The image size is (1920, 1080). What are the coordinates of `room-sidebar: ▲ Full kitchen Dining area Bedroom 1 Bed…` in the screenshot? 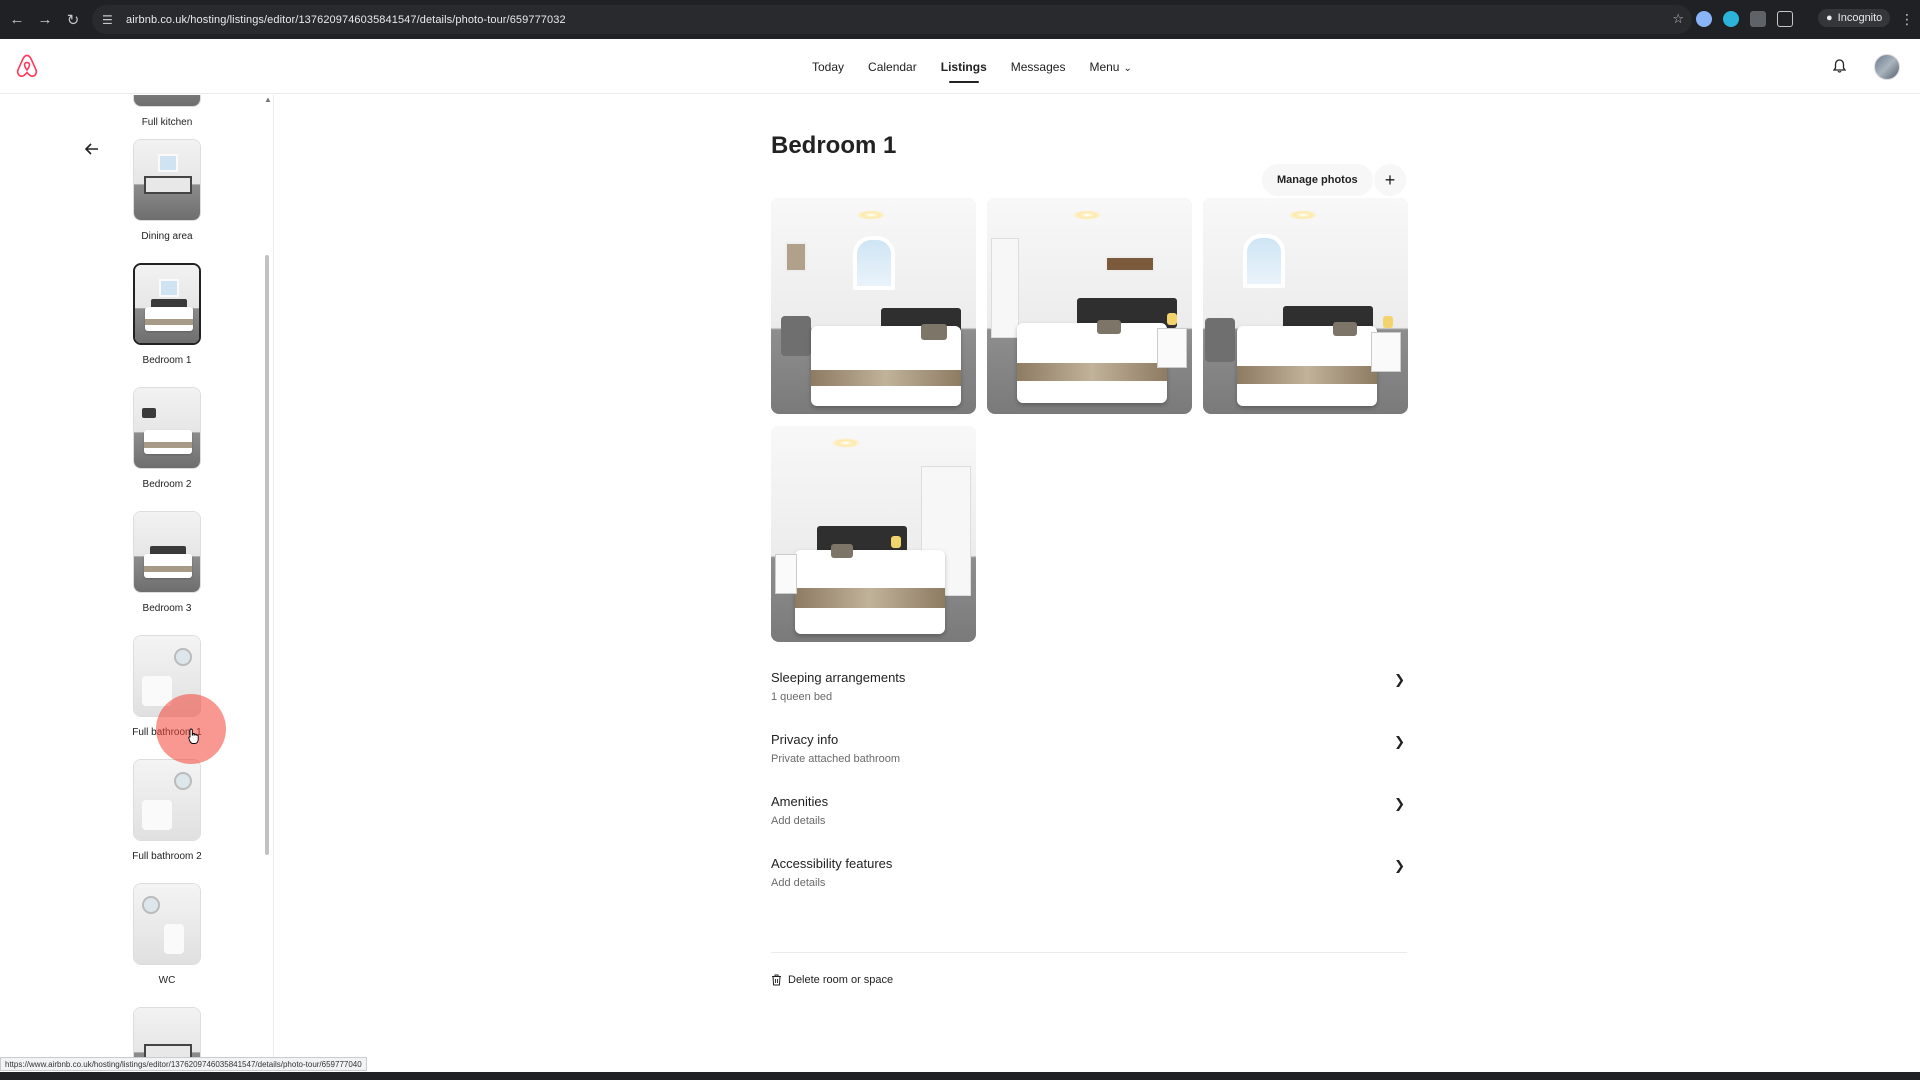 It's located at (137, 577).